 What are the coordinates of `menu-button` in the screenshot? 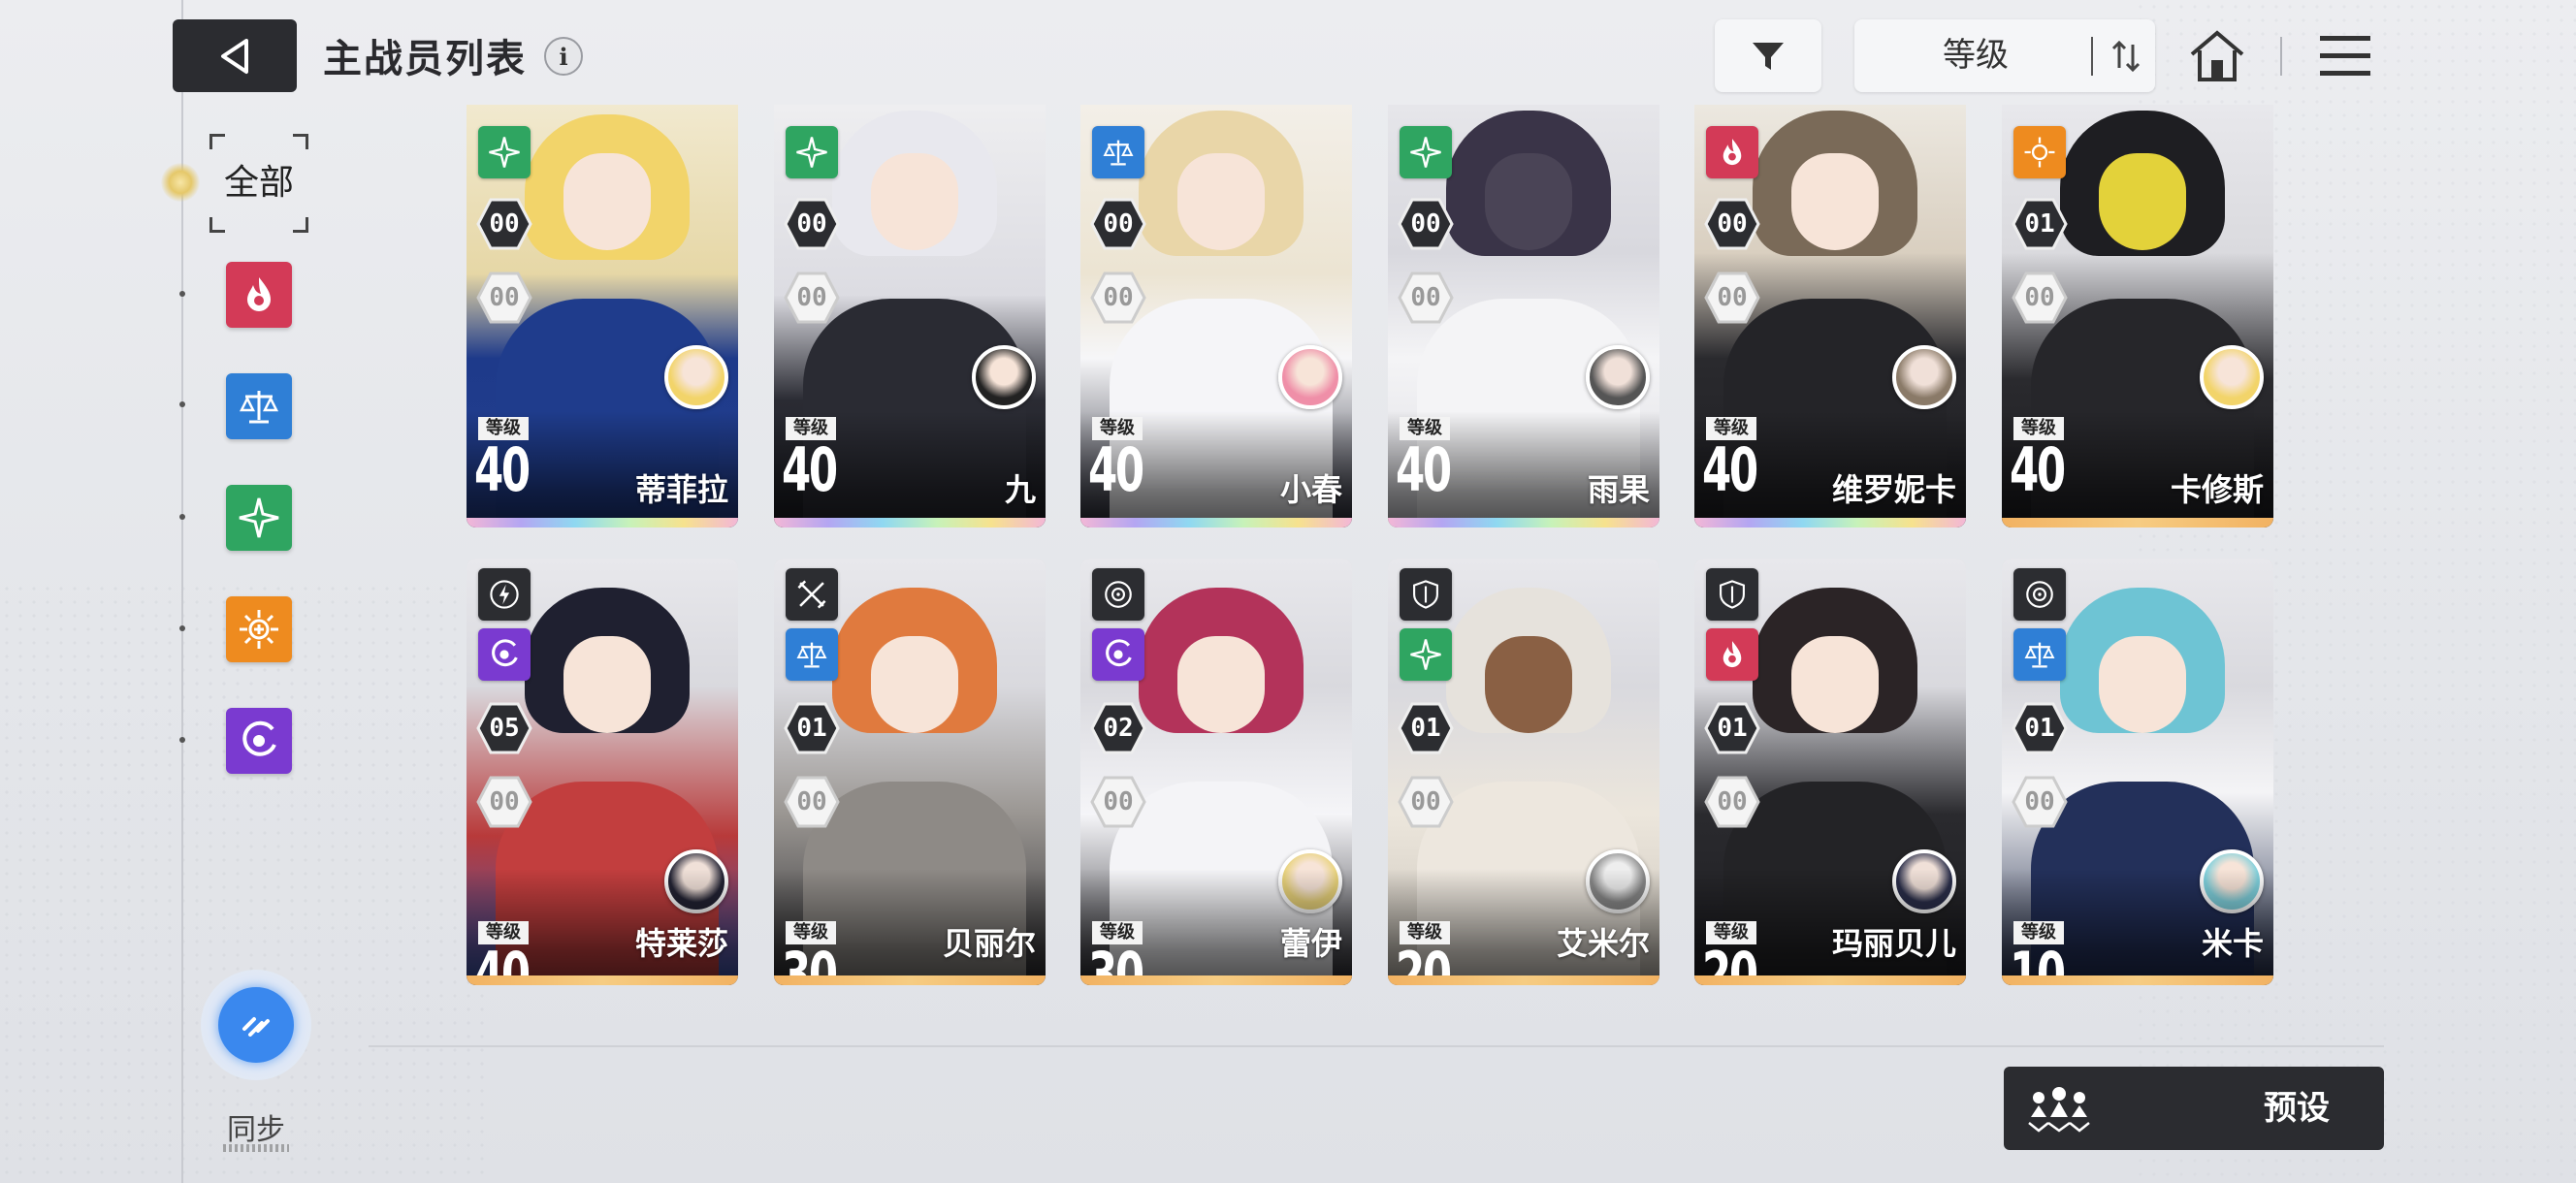 It's located at (2345, 56).